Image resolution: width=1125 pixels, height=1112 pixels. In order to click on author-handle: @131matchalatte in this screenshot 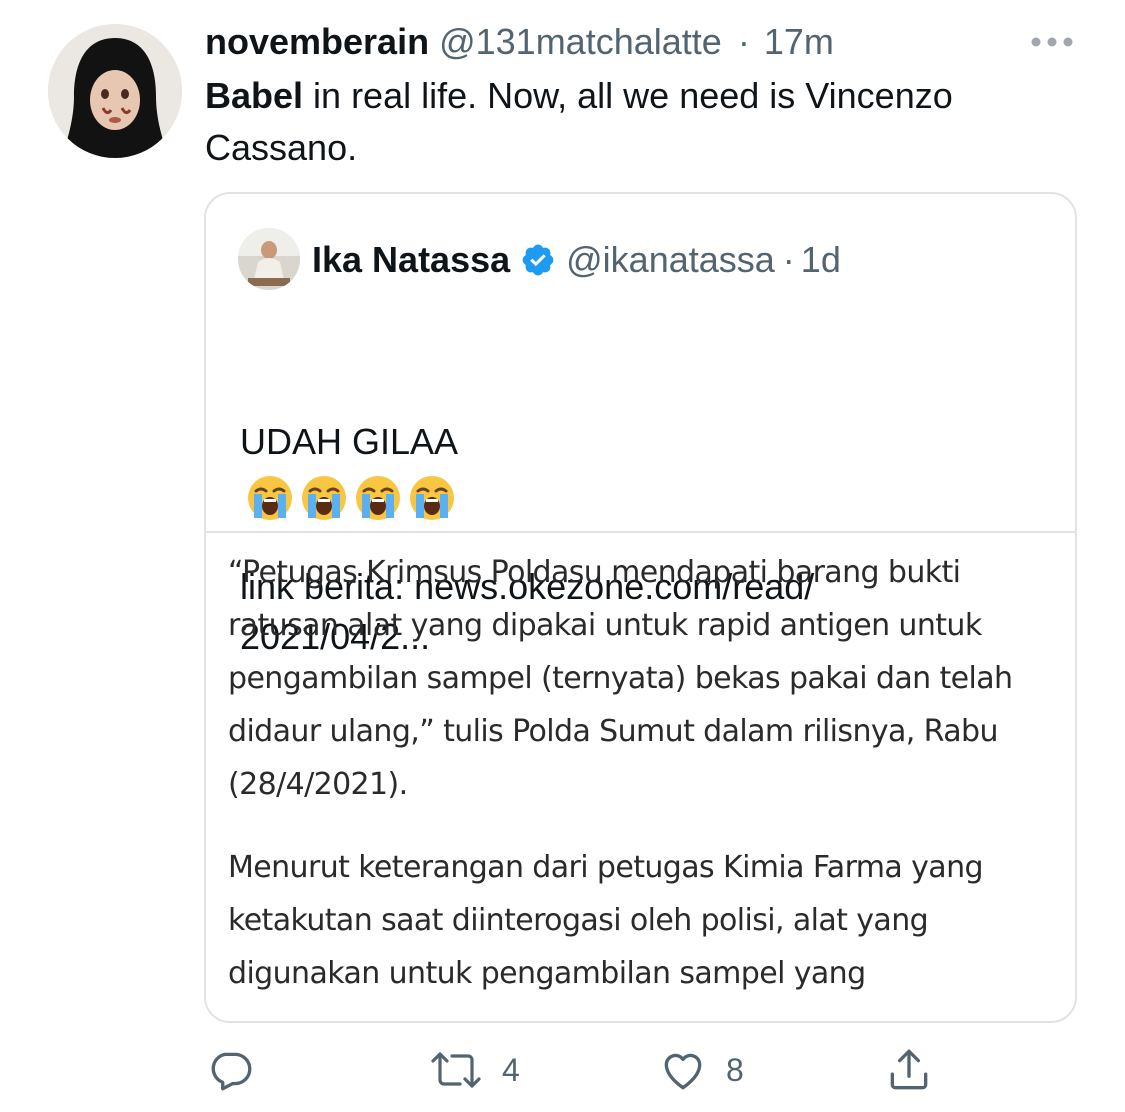, I will do `click(580, 41)`.